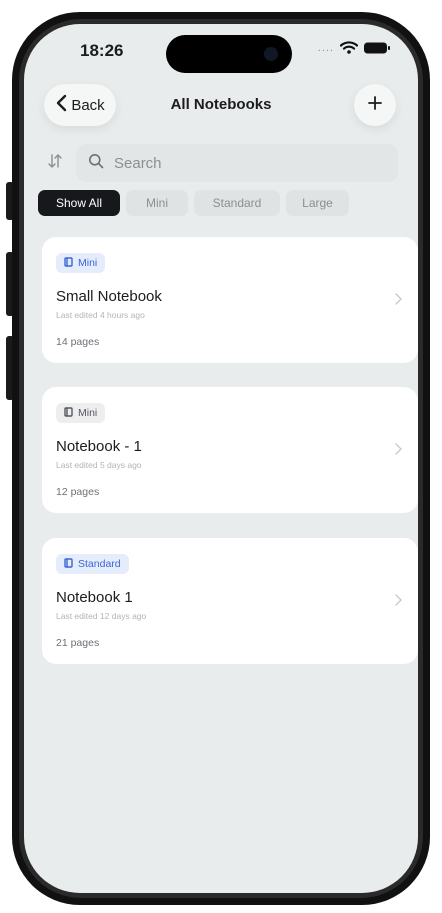  I want to click on filter-mini: Mini, so click(157, 203).